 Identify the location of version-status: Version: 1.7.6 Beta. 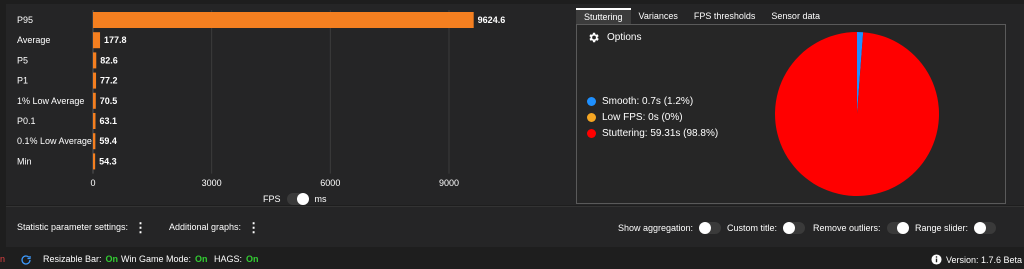
(976, 259).